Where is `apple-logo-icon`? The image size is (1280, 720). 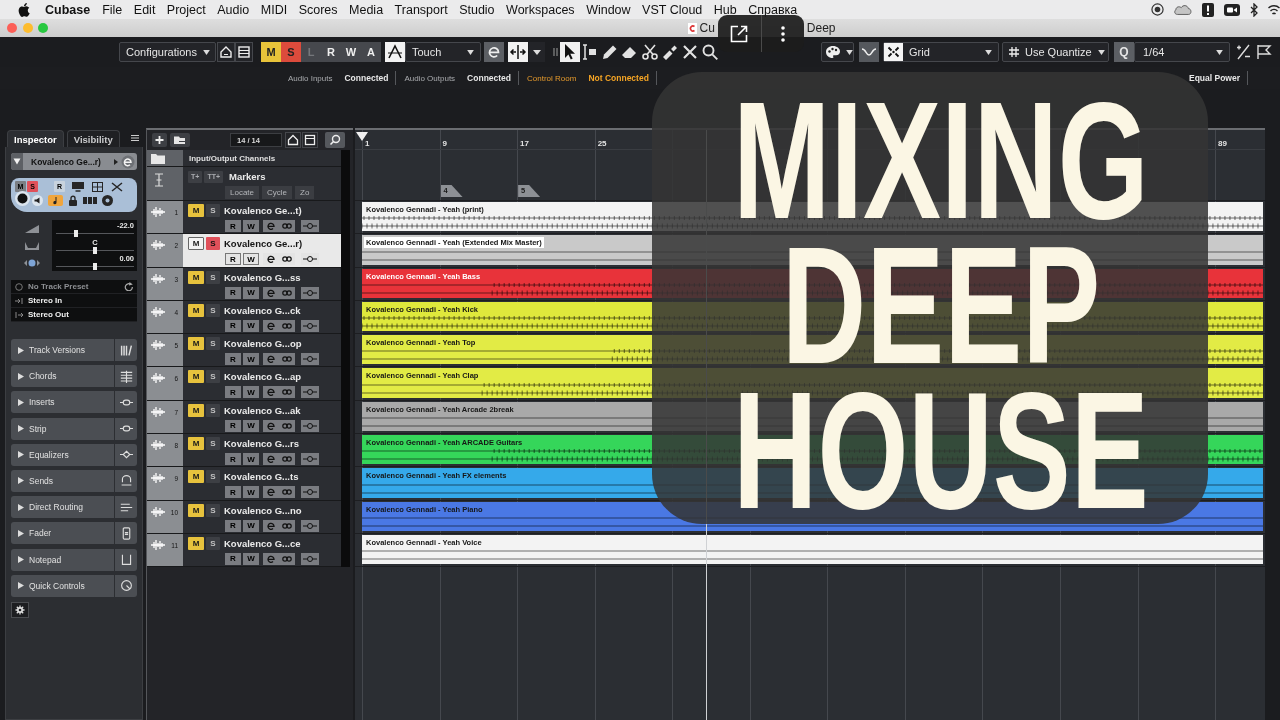 apple-logo-icon is located at coordinates (24, 9).